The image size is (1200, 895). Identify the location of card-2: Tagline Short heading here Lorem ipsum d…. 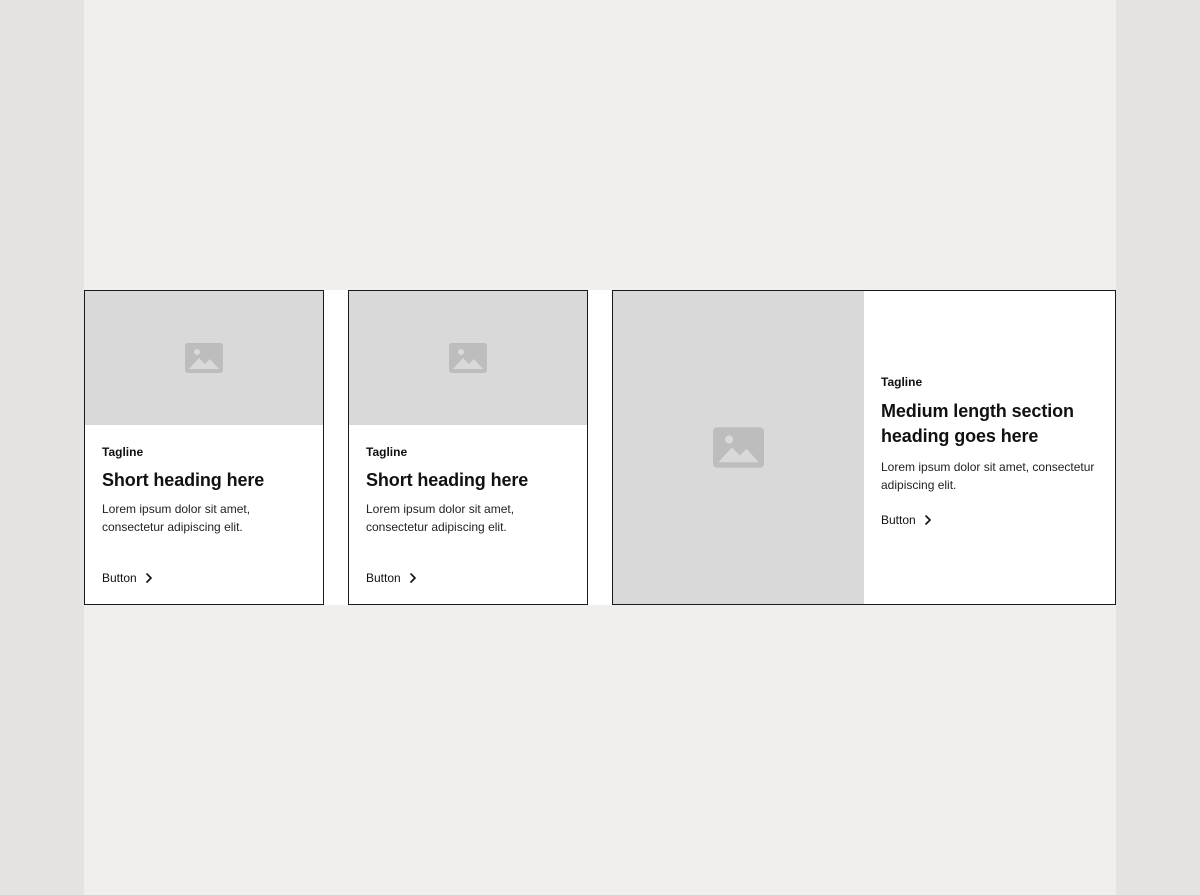
(468, 447).